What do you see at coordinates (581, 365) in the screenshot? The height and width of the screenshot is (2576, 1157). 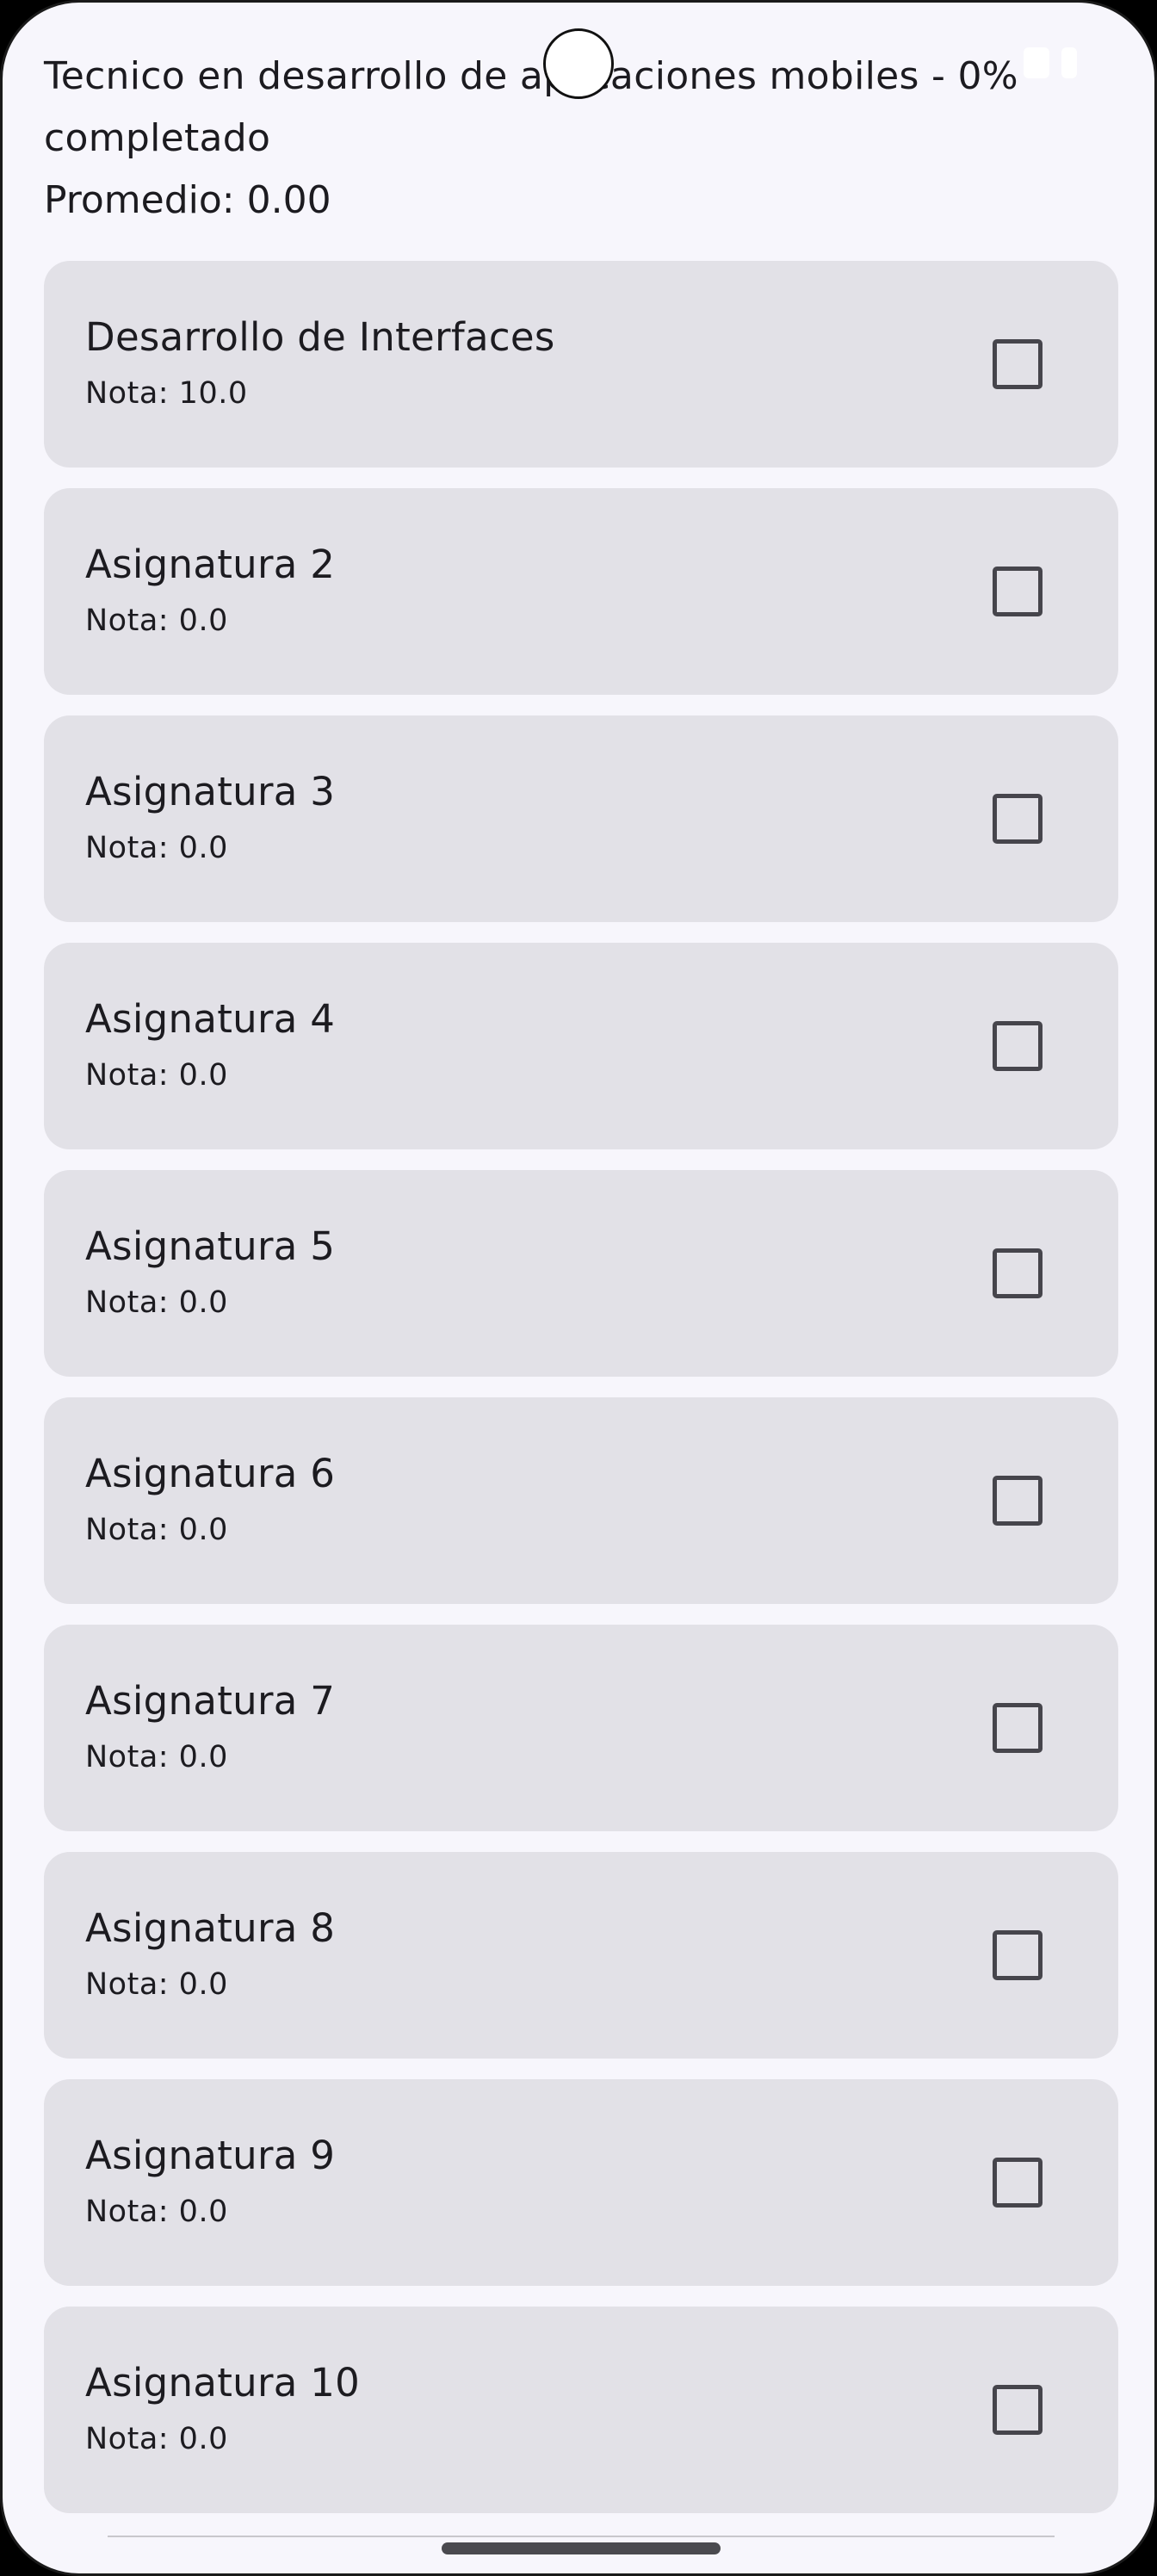 I see `subject-card: Desarrollo de Interfaces Nota: 10.0` at bounding box center [581, 365].